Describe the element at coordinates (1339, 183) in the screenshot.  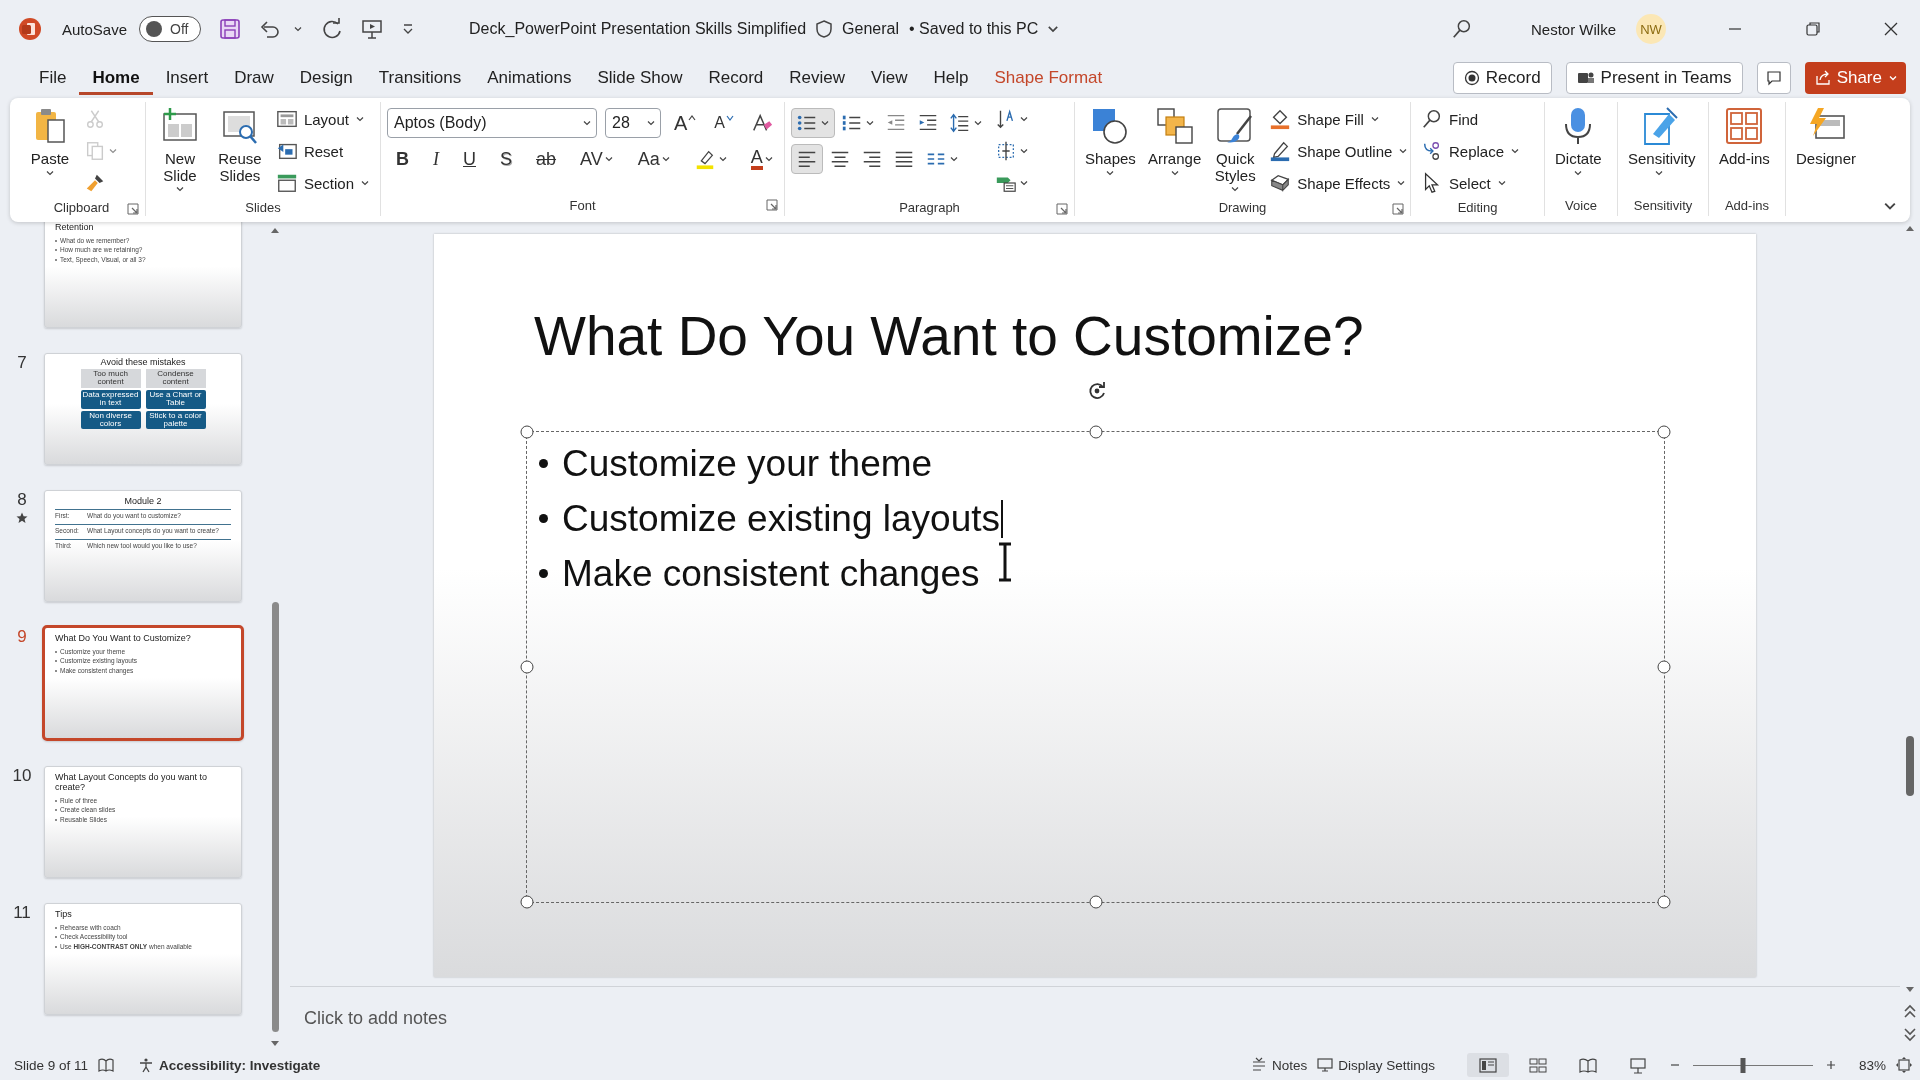
I see `ribbon-button: Shape Effects` at that location.